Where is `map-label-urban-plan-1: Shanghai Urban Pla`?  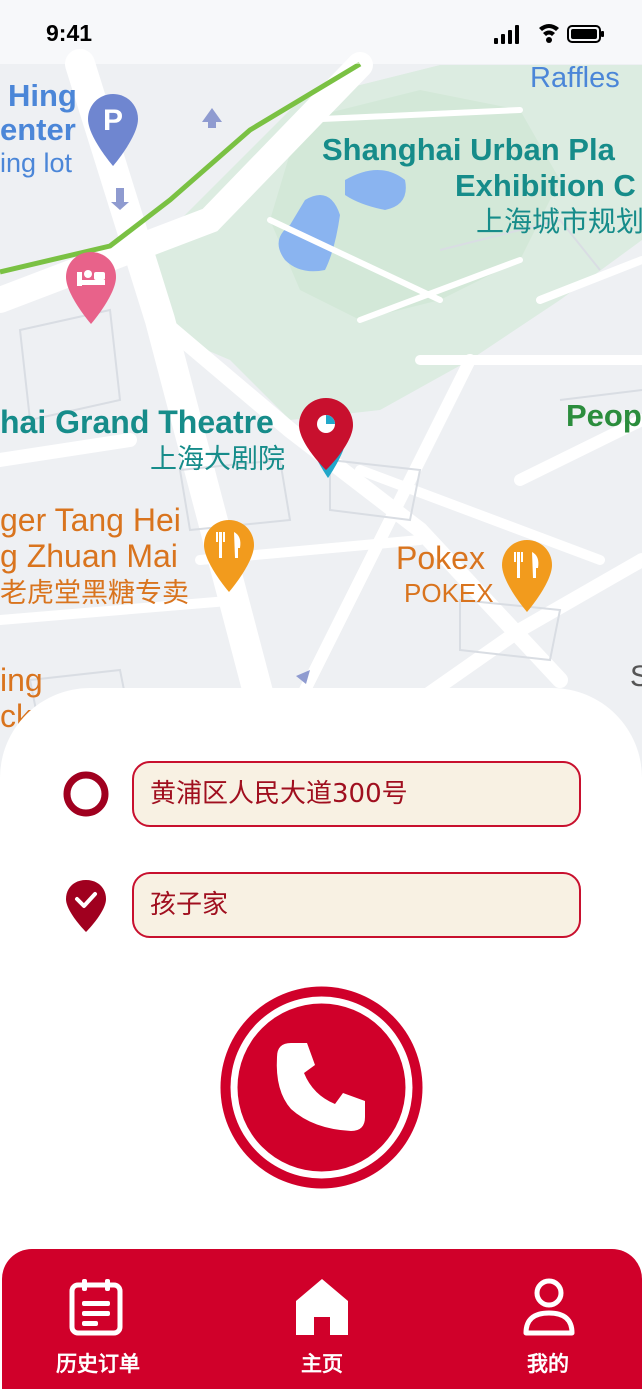 map-label-urban-plan-1: Shanghai Urban Pla is located at coordinates (468, 149).